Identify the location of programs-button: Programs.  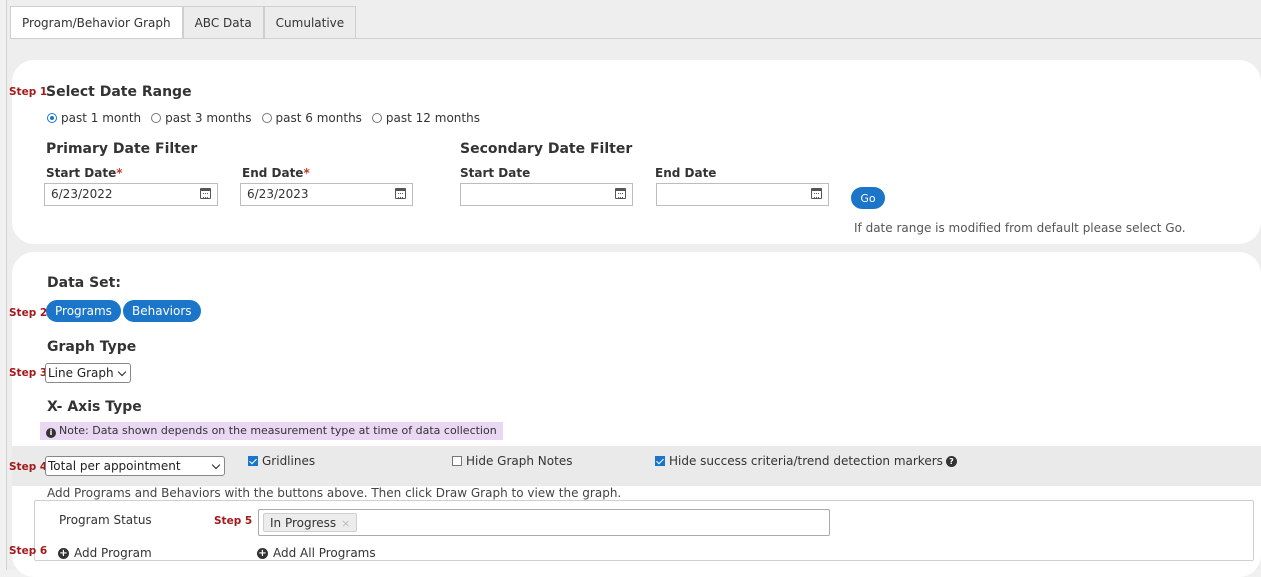
(83, 311).